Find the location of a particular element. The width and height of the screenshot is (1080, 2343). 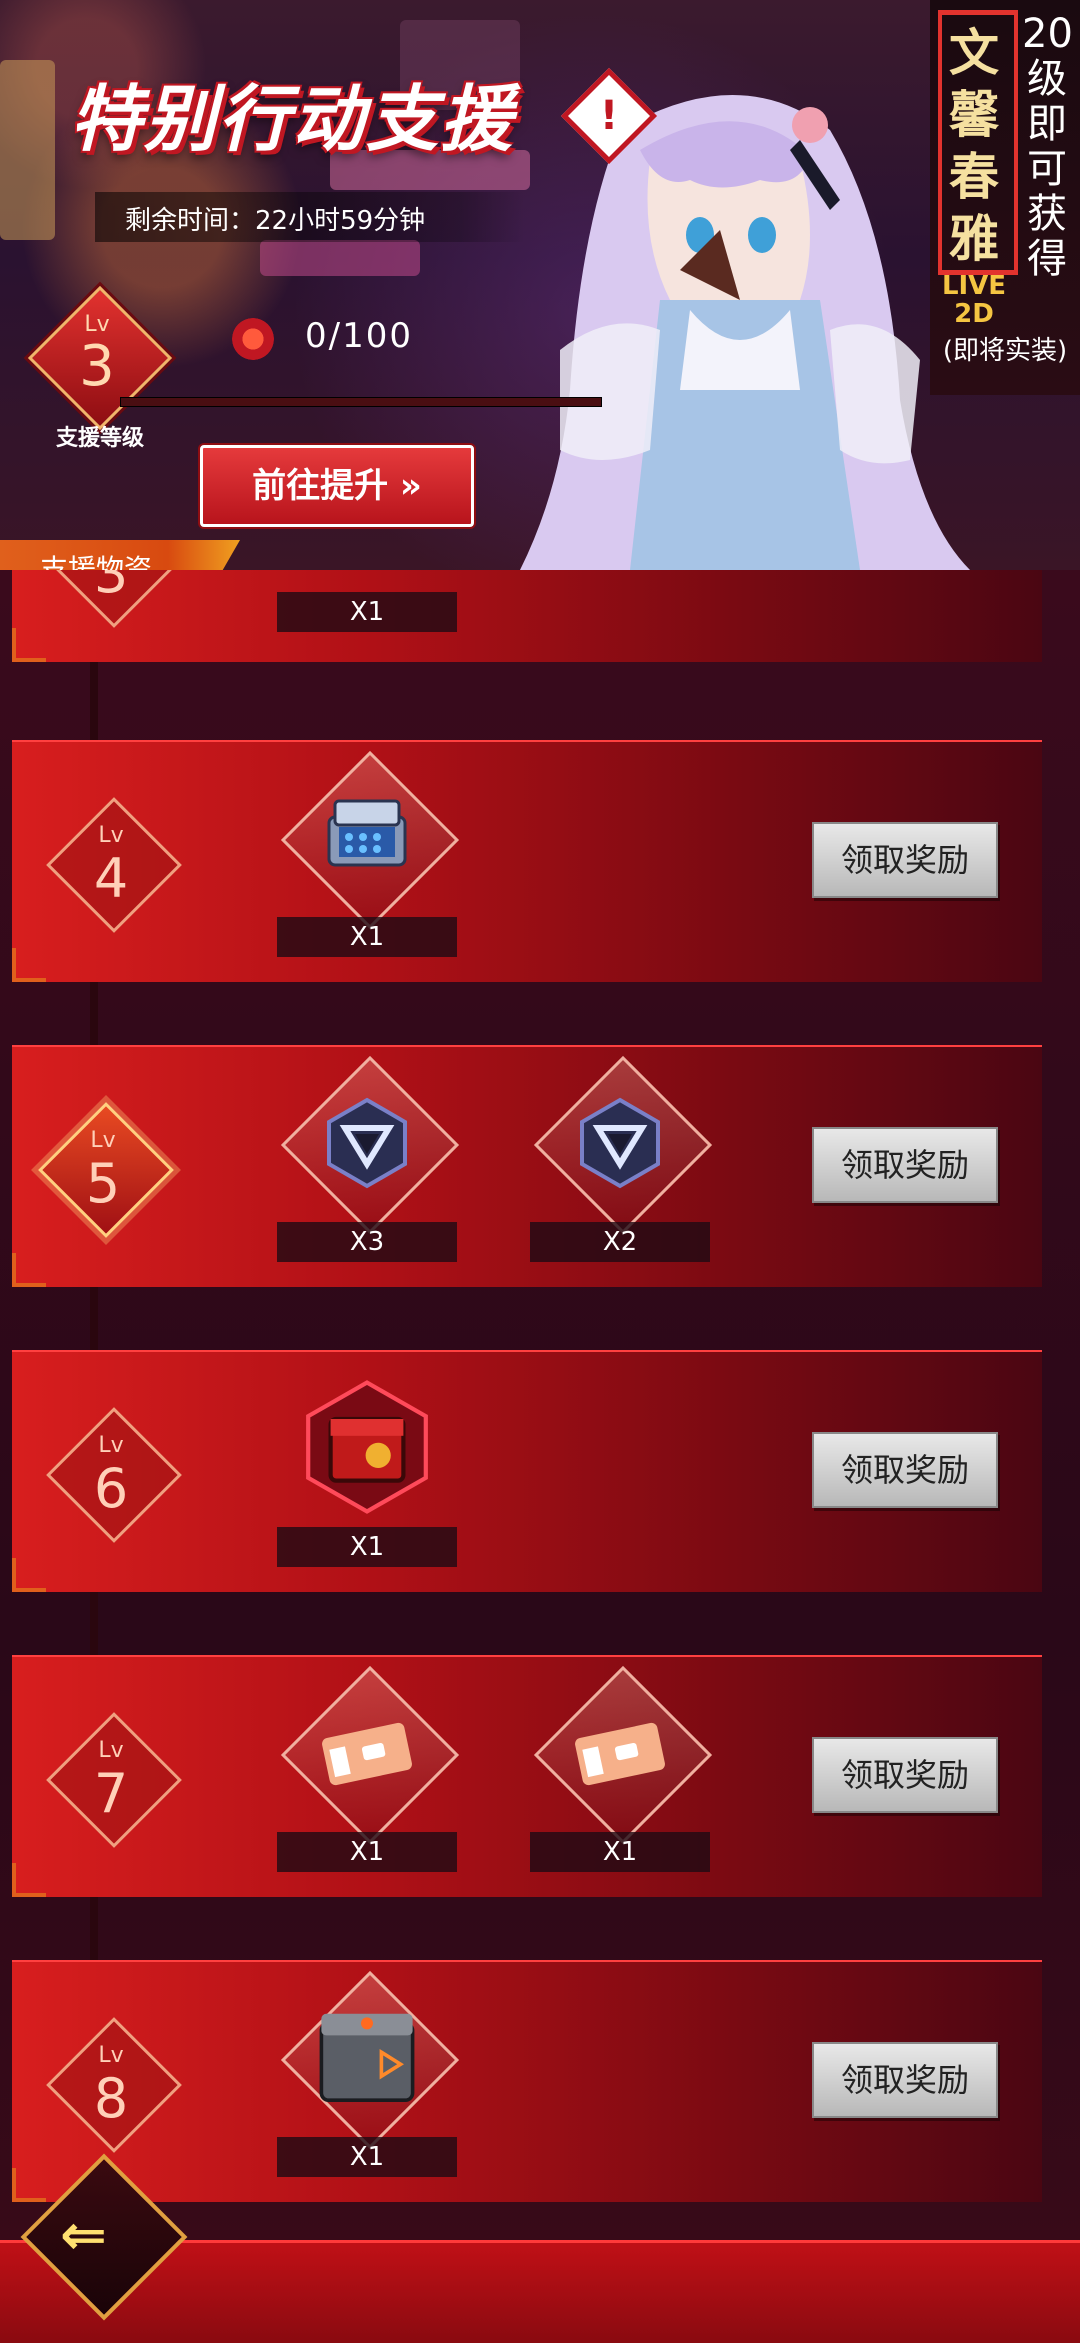

support-points-progress: 0/100 is located at coordinates (359, 336).